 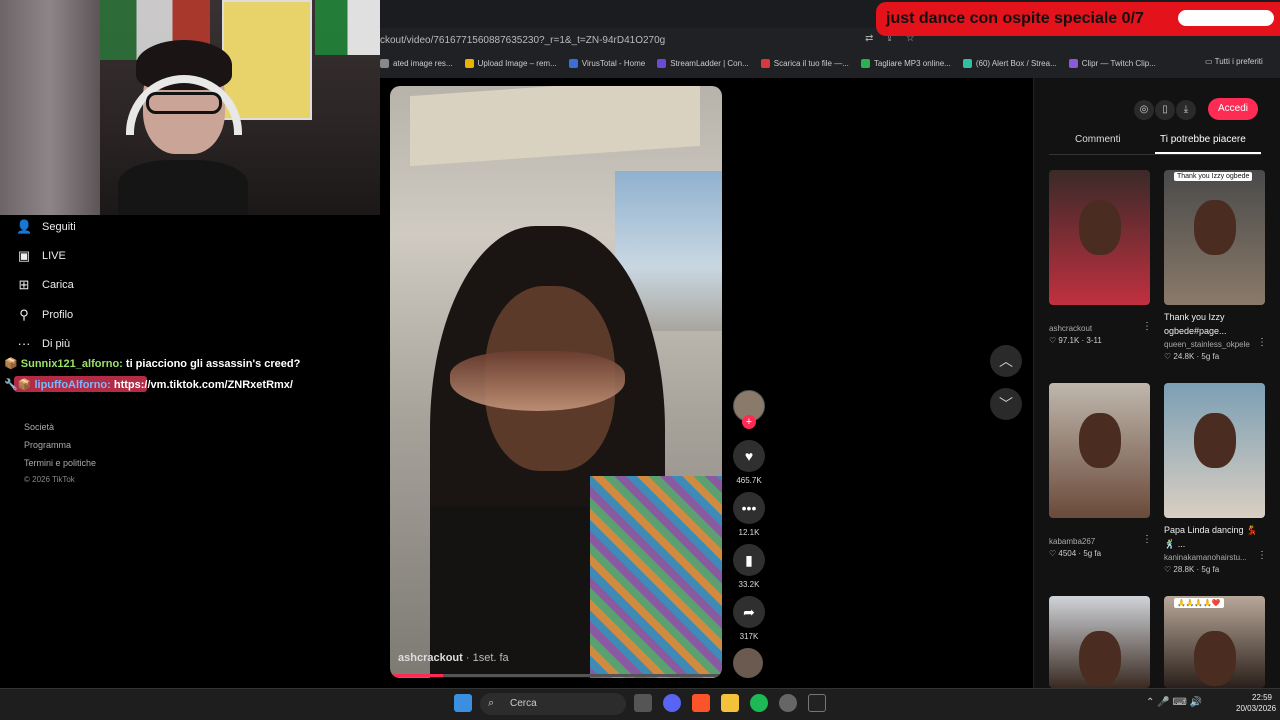 What do you see at coordinates (50, 107) in the screenshot?
I see `curtain` at bounding box center [50, 107].